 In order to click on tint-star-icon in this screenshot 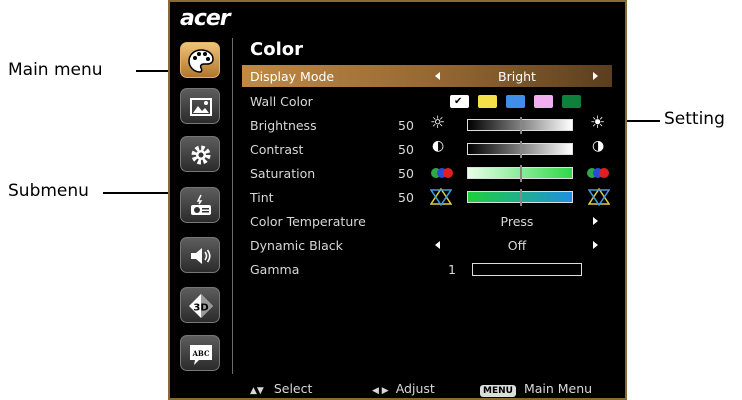, I will do `click(441, 197)`.